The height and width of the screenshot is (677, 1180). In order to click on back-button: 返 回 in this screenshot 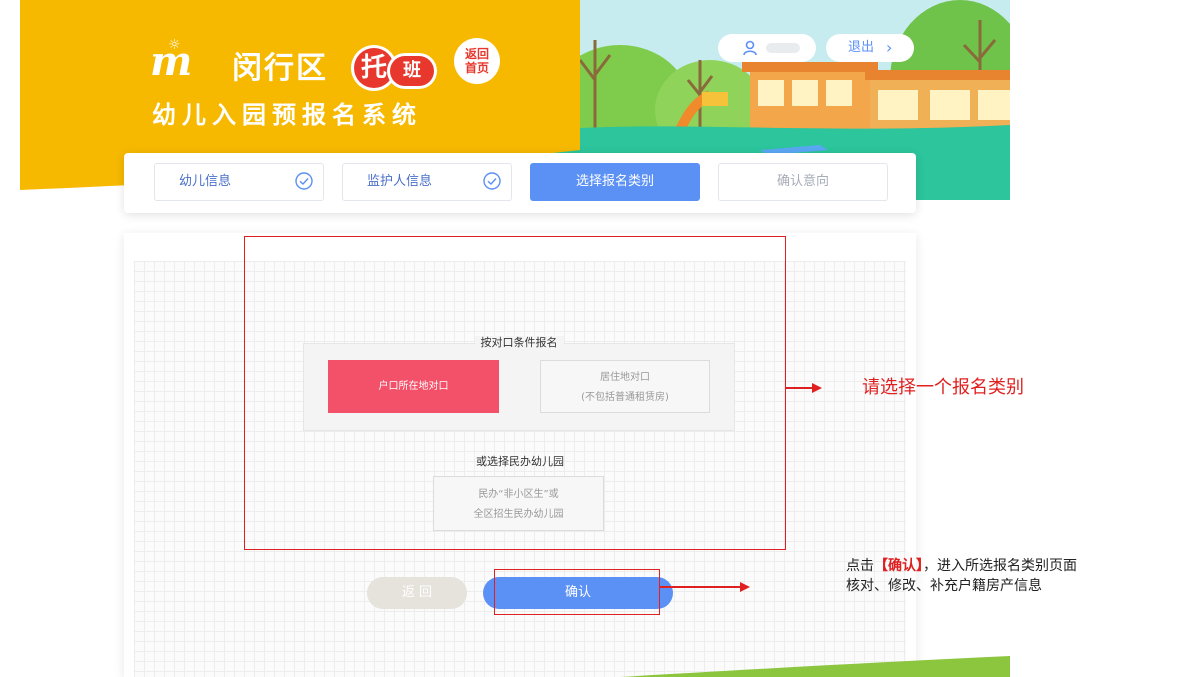, I will do `click(417, 593)`.